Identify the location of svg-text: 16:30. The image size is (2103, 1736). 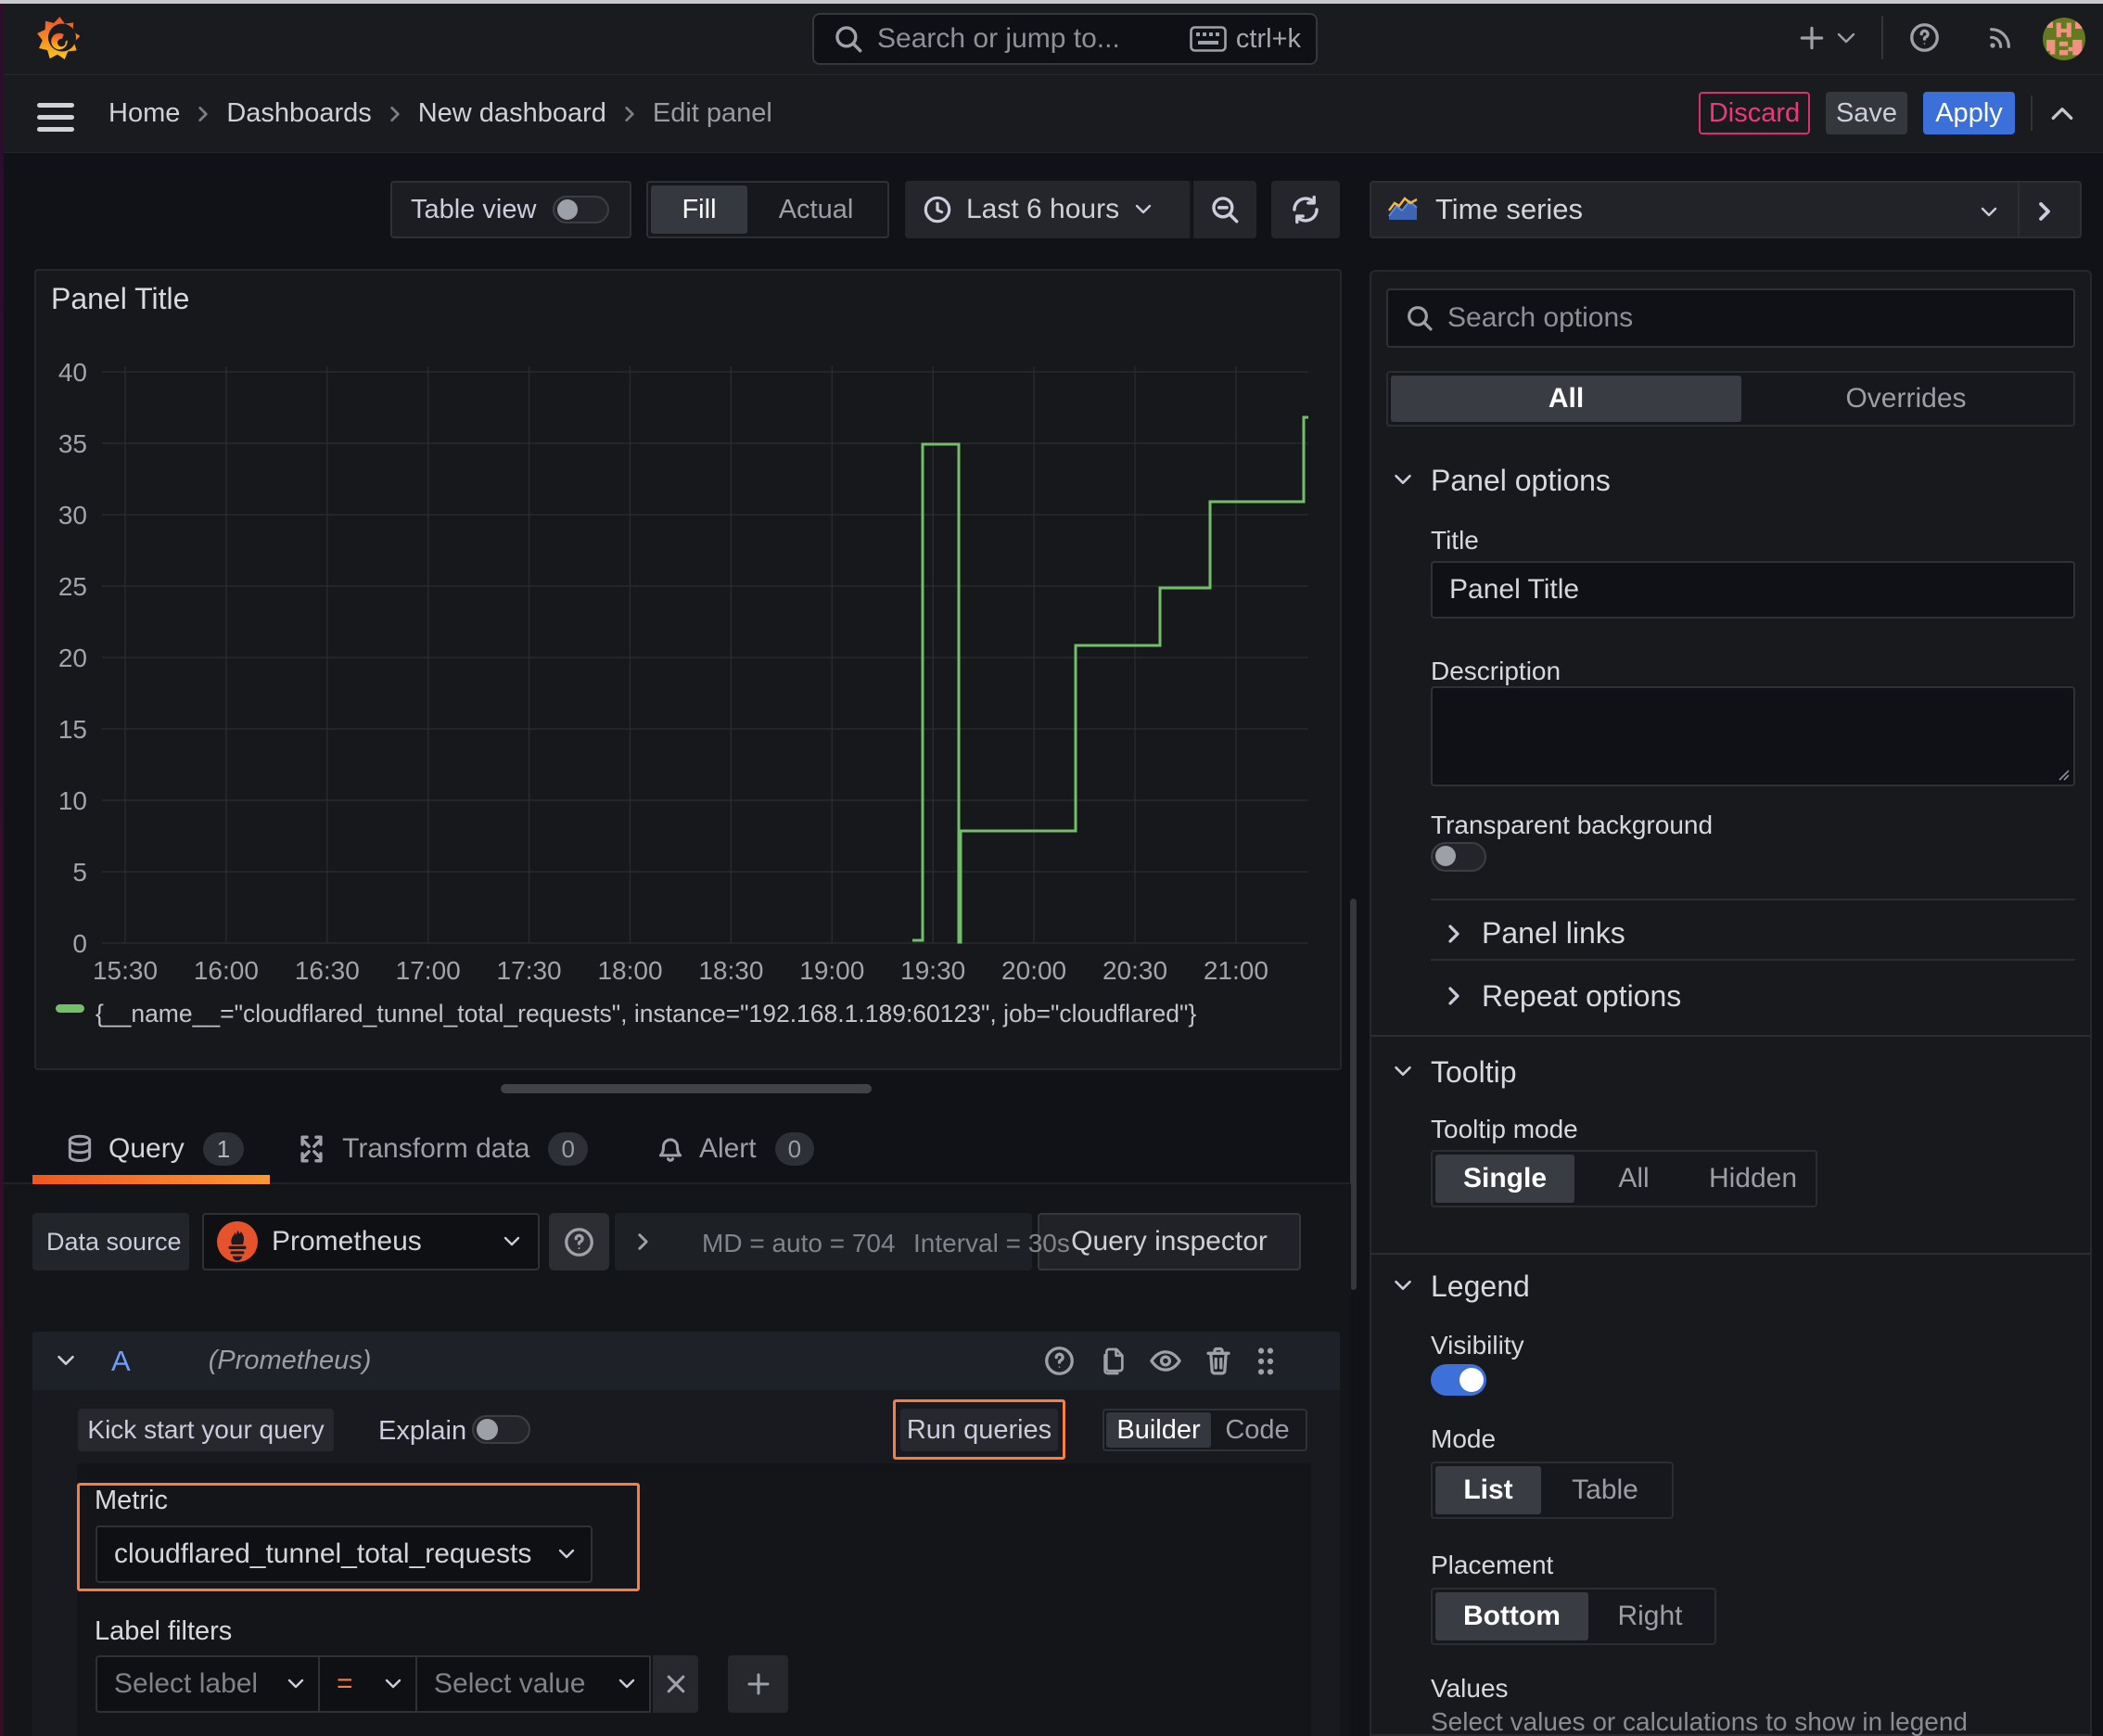
(327, 971).